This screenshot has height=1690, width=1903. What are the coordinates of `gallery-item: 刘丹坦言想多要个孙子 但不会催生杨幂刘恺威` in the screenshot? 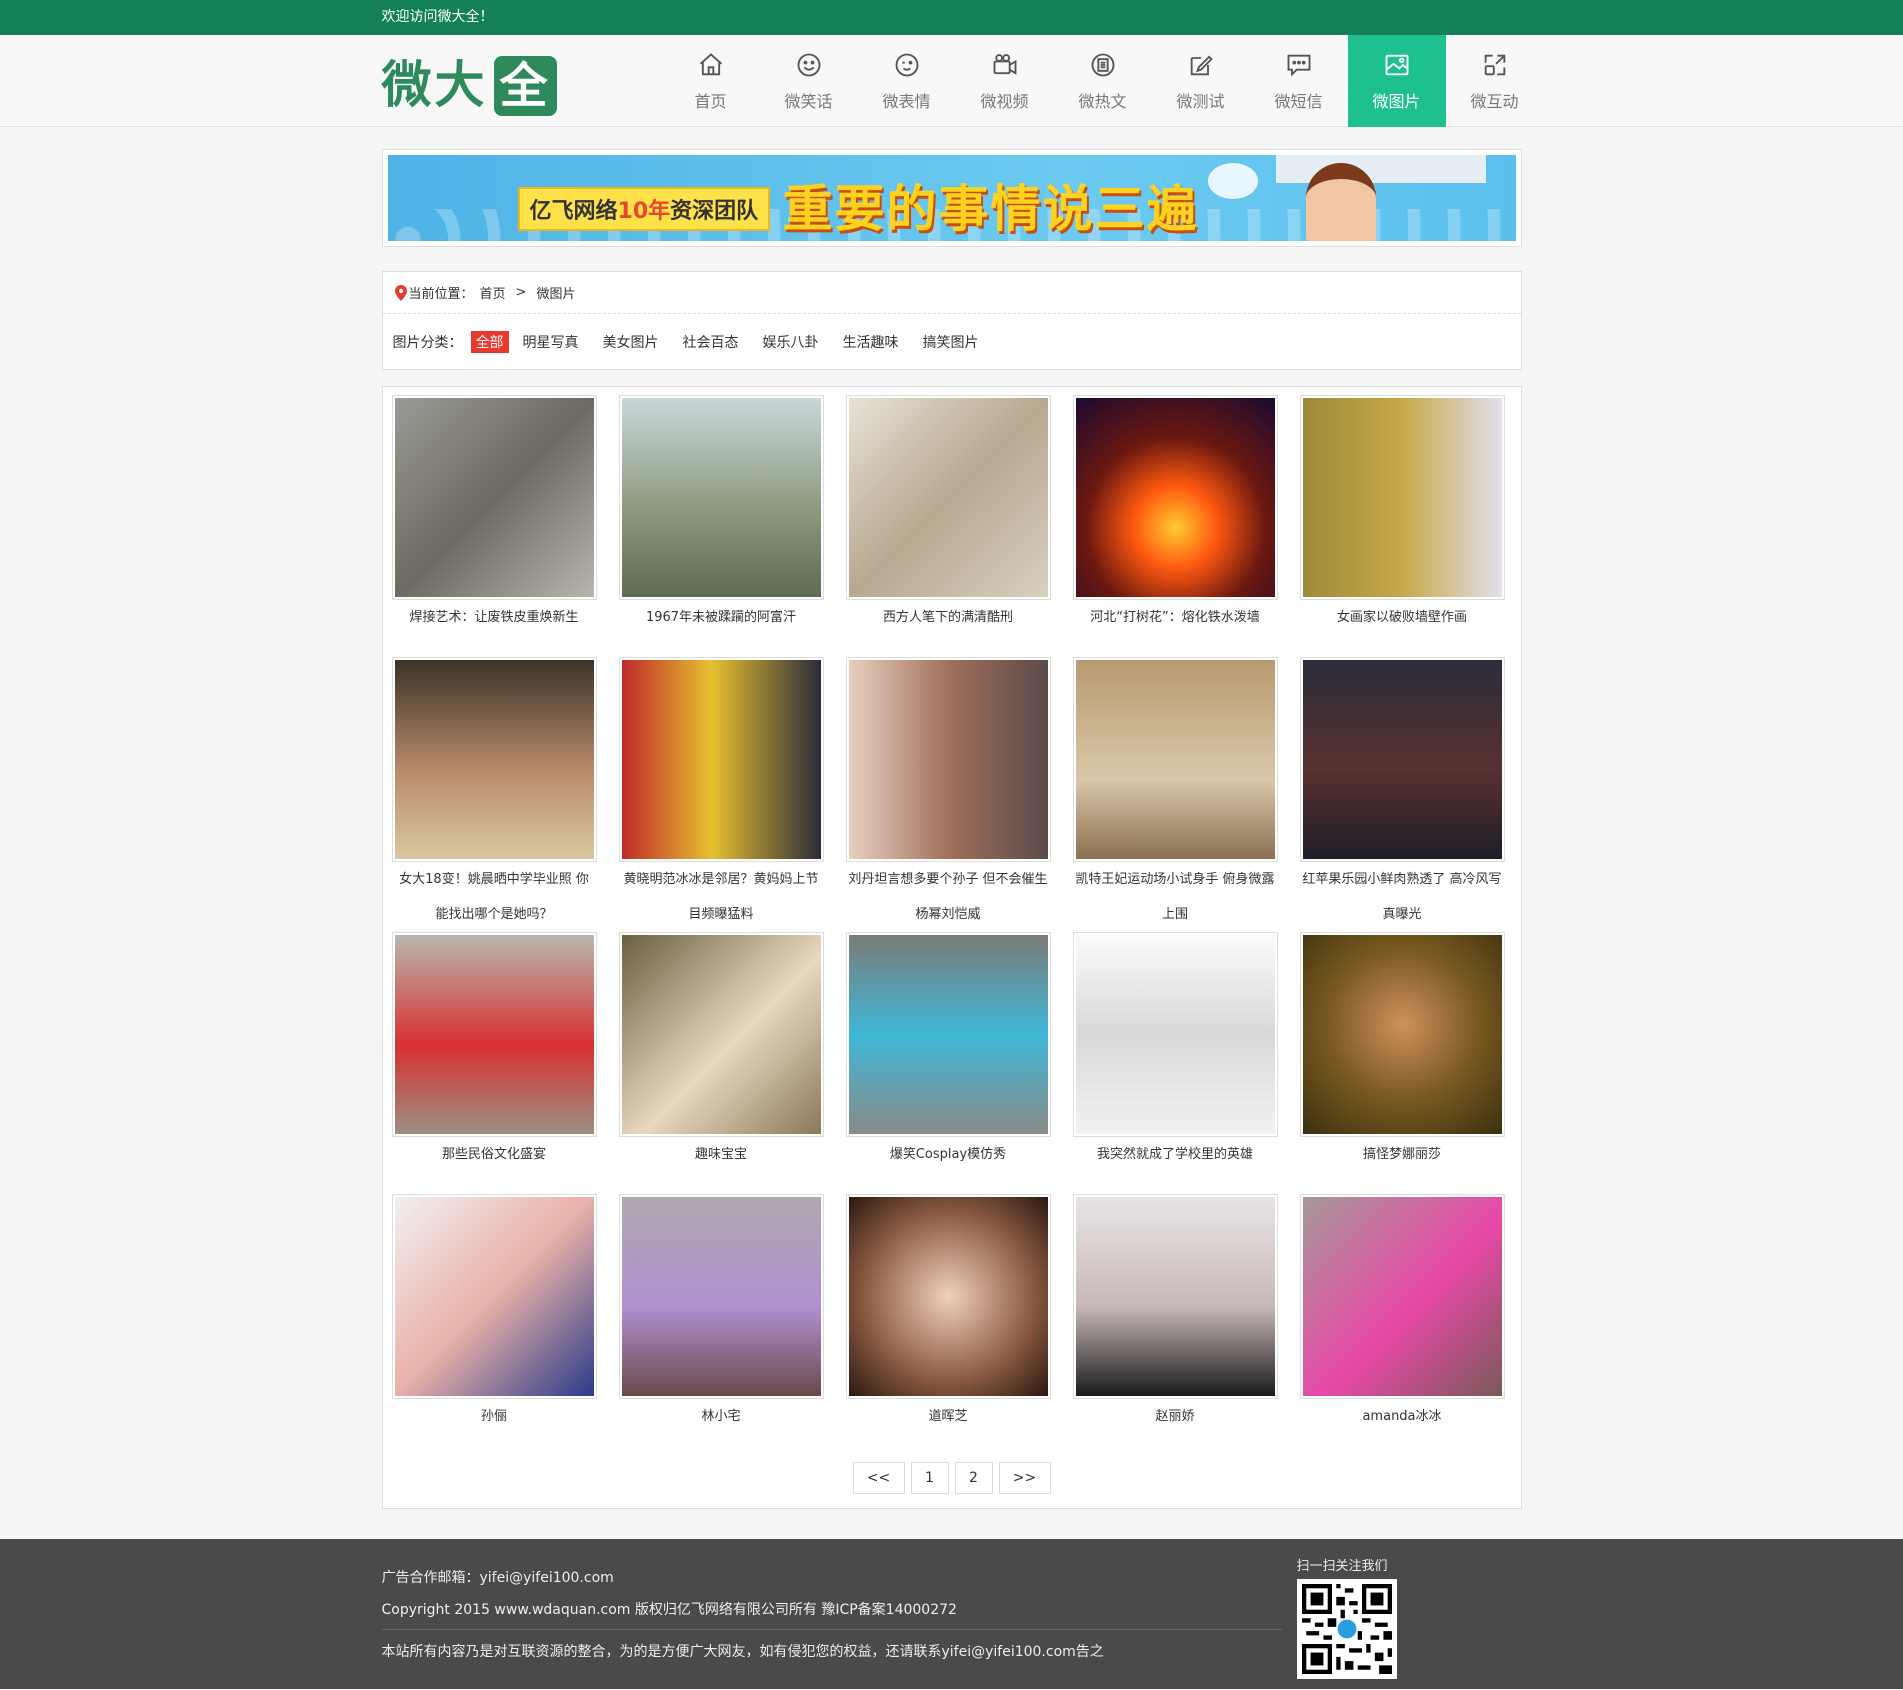 It's located at (948, 794).